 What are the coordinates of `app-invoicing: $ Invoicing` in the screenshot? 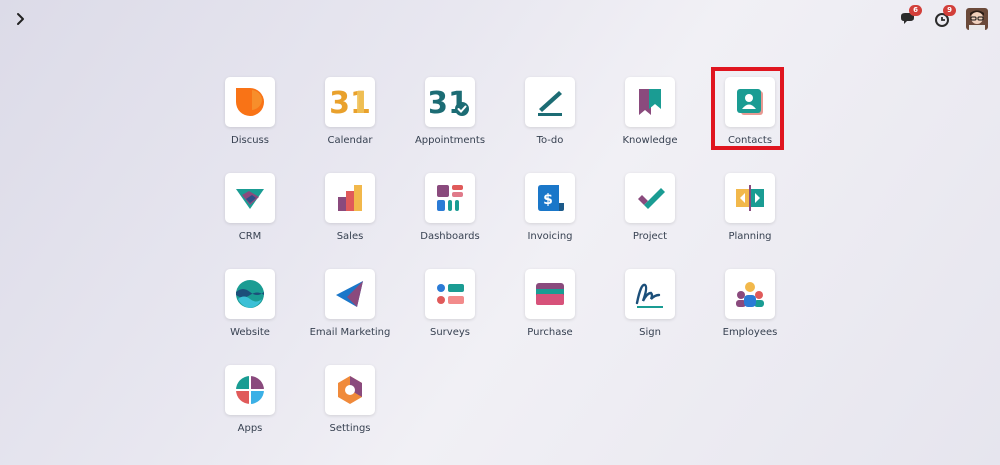 It's located at (550, 221).